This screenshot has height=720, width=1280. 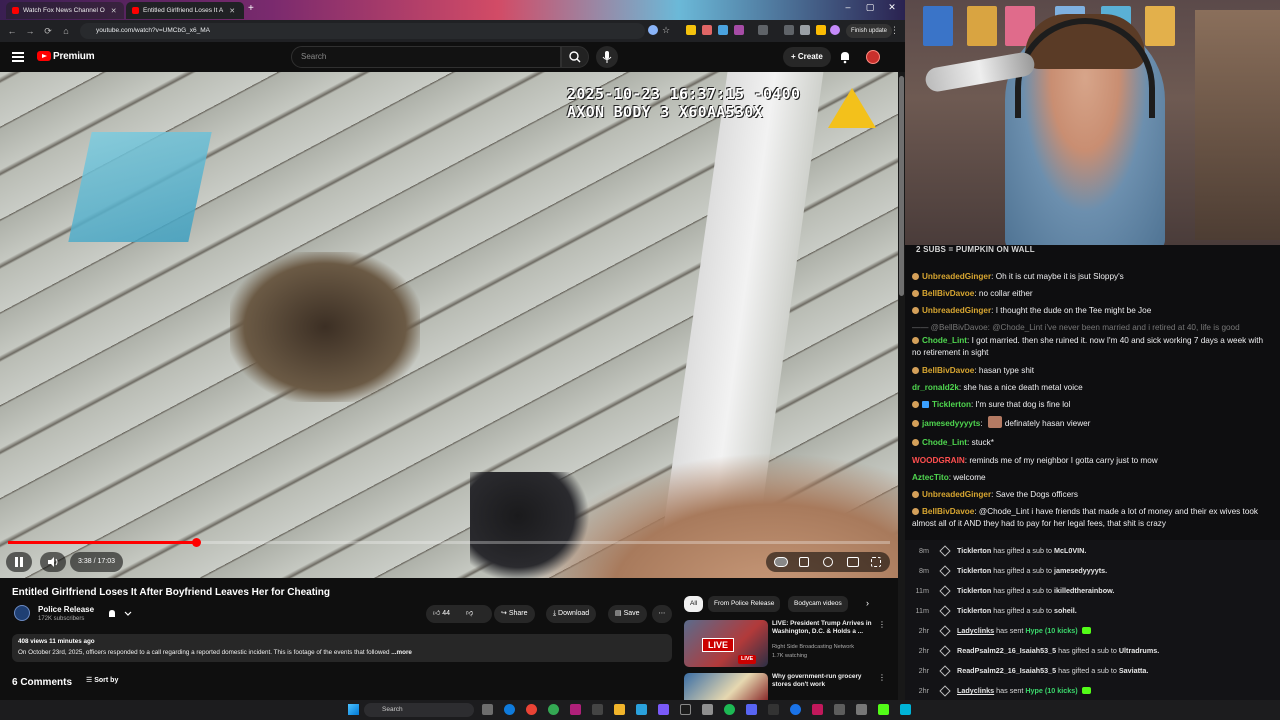 I want to click on file-explorer-icon, so click(x=619, y=709).